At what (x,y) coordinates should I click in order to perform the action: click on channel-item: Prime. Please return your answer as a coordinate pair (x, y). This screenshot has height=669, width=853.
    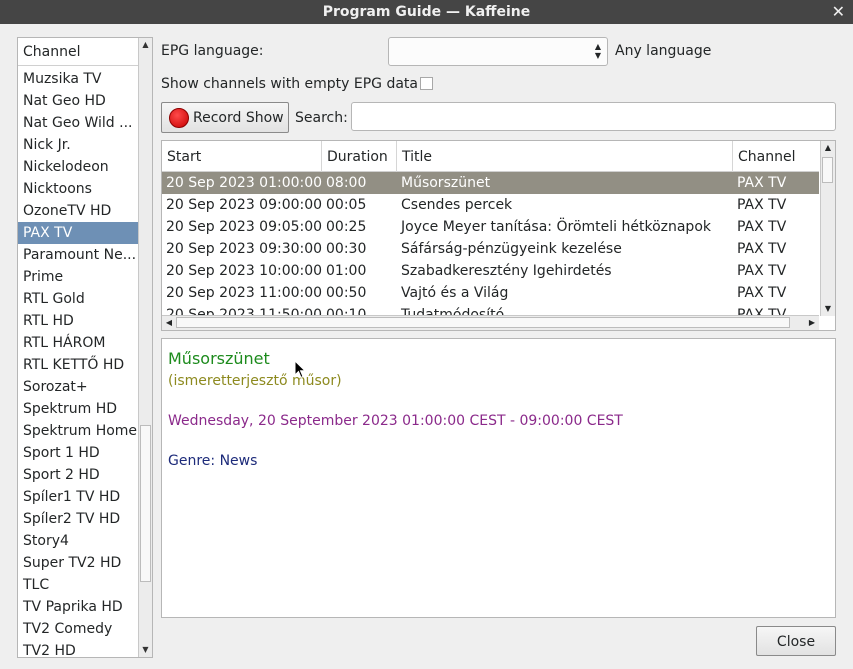
    Looking at the image, I should click on (78, 277).